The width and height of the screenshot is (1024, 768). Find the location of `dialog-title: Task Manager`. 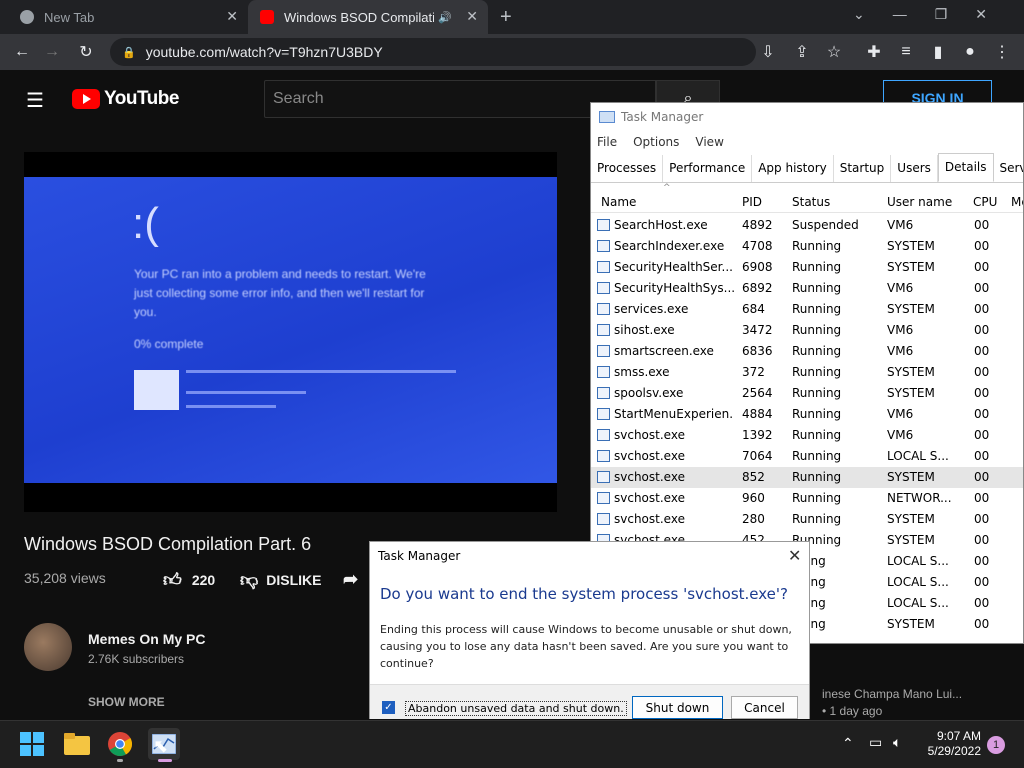

dialog-title: Task Manager is located at coordinates (419, 556).